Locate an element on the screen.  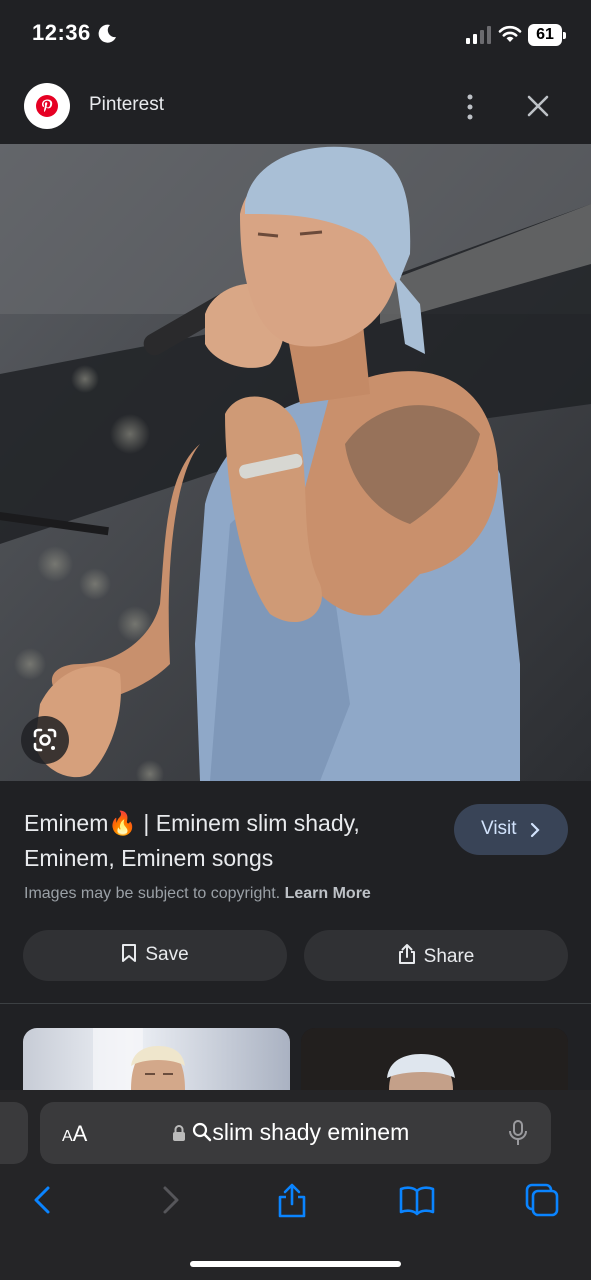
url-display: slim shady eminem is located at coordinates (290, 1132).